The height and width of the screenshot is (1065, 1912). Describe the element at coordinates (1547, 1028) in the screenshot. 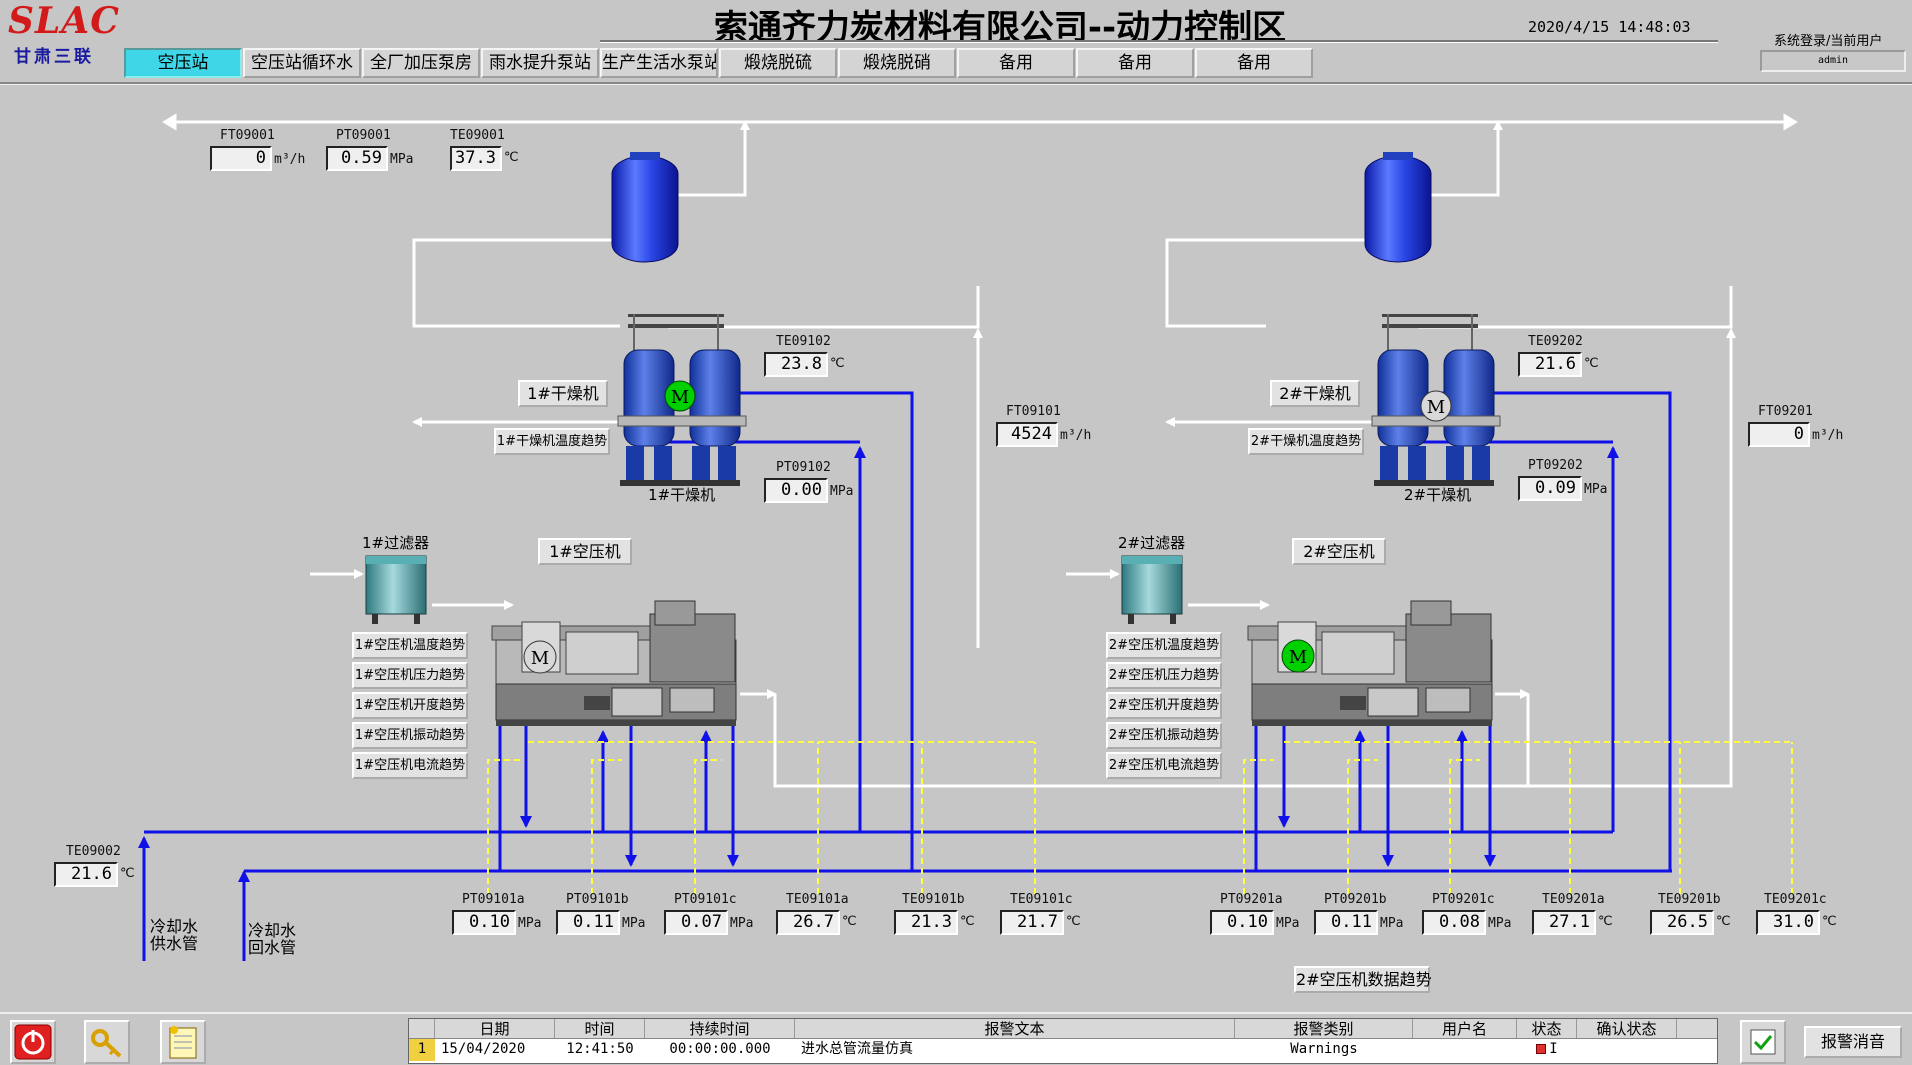

I see `alarm-col-status: 状态` at that location.